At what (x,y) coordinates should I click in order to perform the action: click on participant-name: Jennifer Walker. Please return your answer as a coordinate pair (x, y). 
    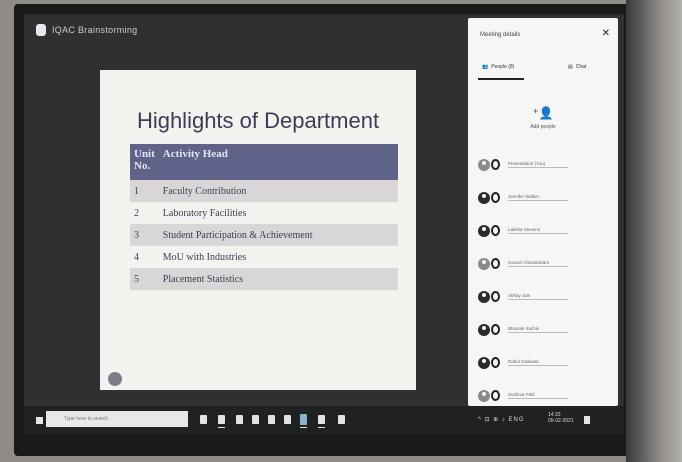
    Looking at the image, I should click on (538, 197).